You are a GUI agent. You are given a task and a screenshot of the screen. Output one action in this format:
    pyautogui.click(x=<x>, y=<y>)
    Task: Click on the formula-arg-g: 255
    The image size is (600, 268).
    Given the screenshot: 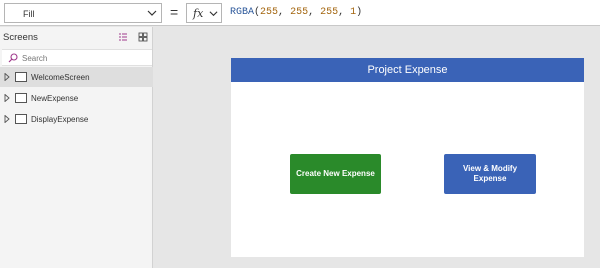 What is the action you would take?
    pyautogui.click(x=299, y=12)
    